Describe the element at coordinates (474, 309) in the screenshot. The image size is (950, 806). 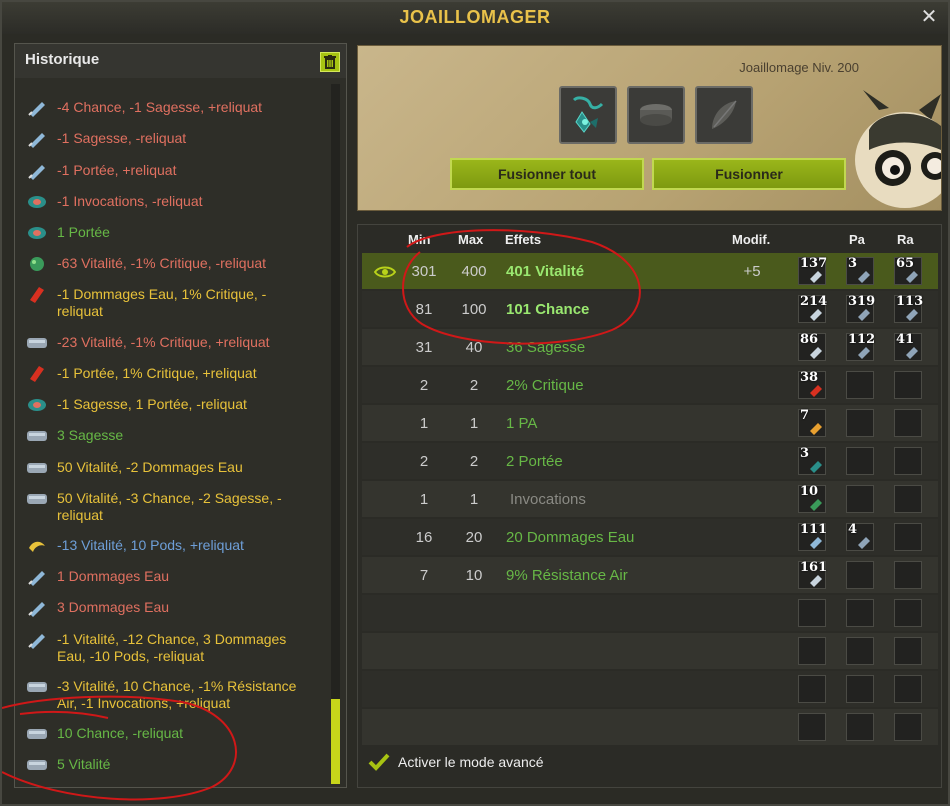
I see `cell-max: 100` at that location.